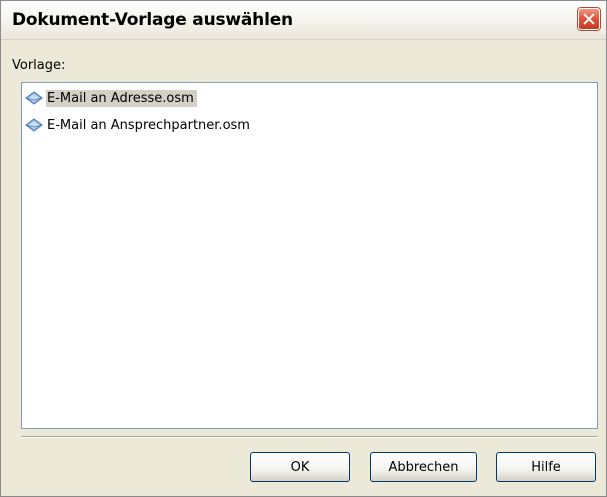 This screenshot has width=607, height=497. Describe the element at coordinates (300, 467) in the screenshot. I see `ok-button: OK` at that location.